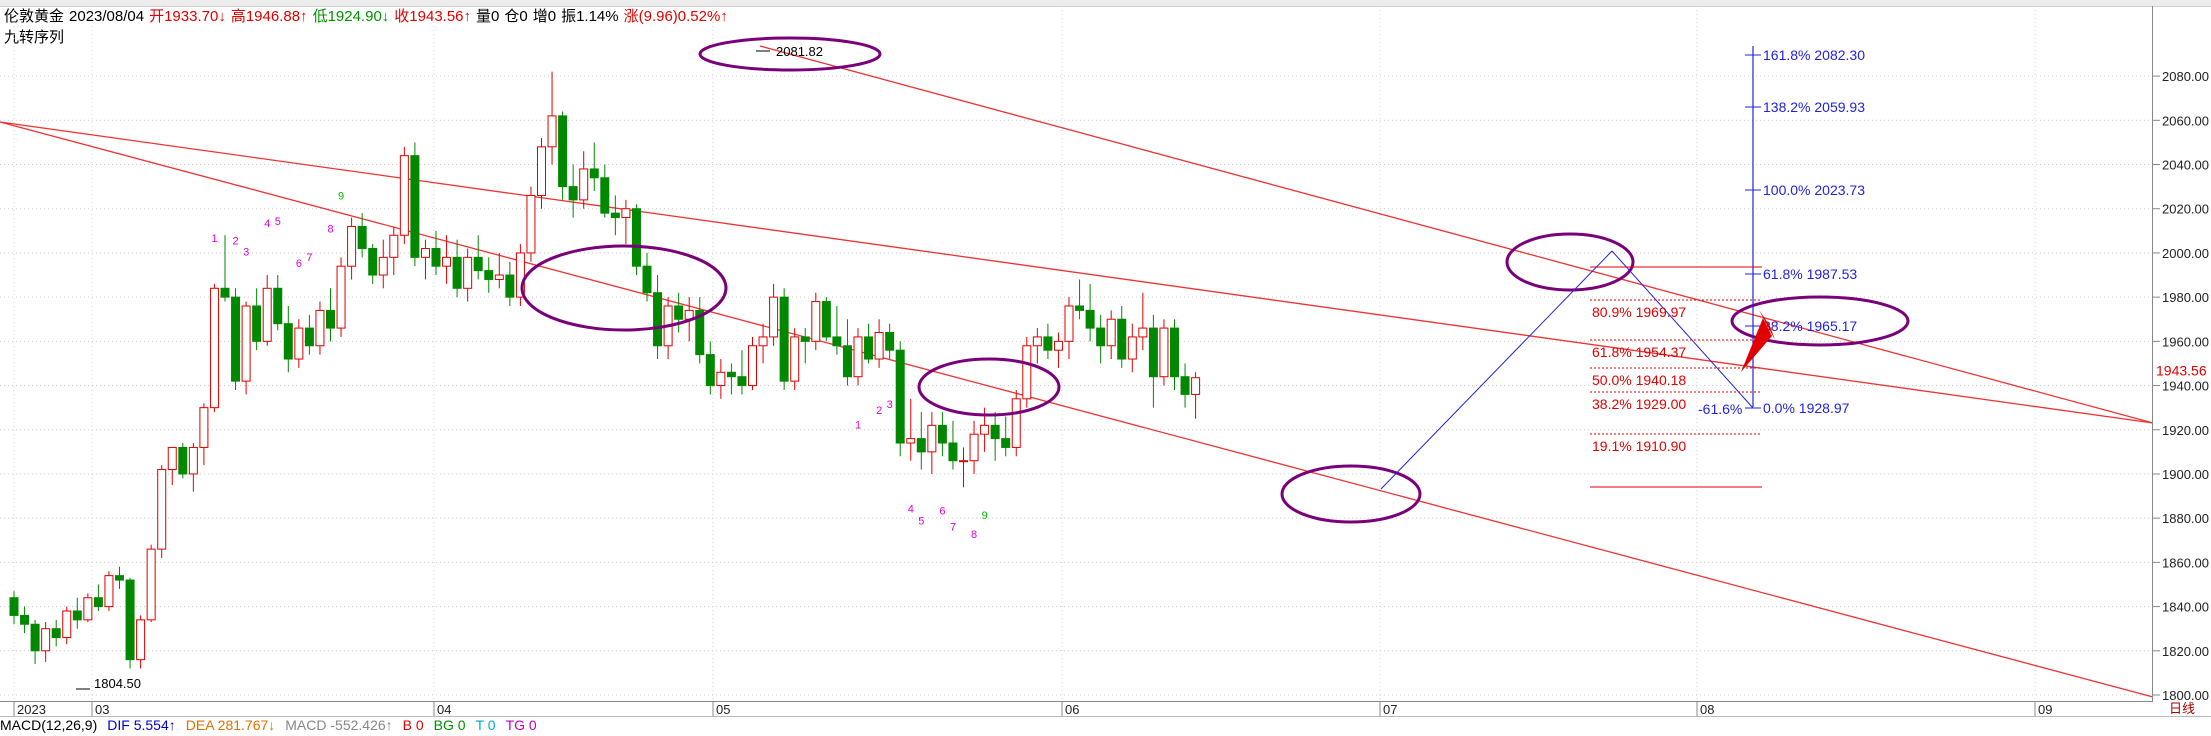  What do you see at coordinates (890, 405) in the screenshot?
I see `td-sequence-number: 3` at bounding box center [890, 405].